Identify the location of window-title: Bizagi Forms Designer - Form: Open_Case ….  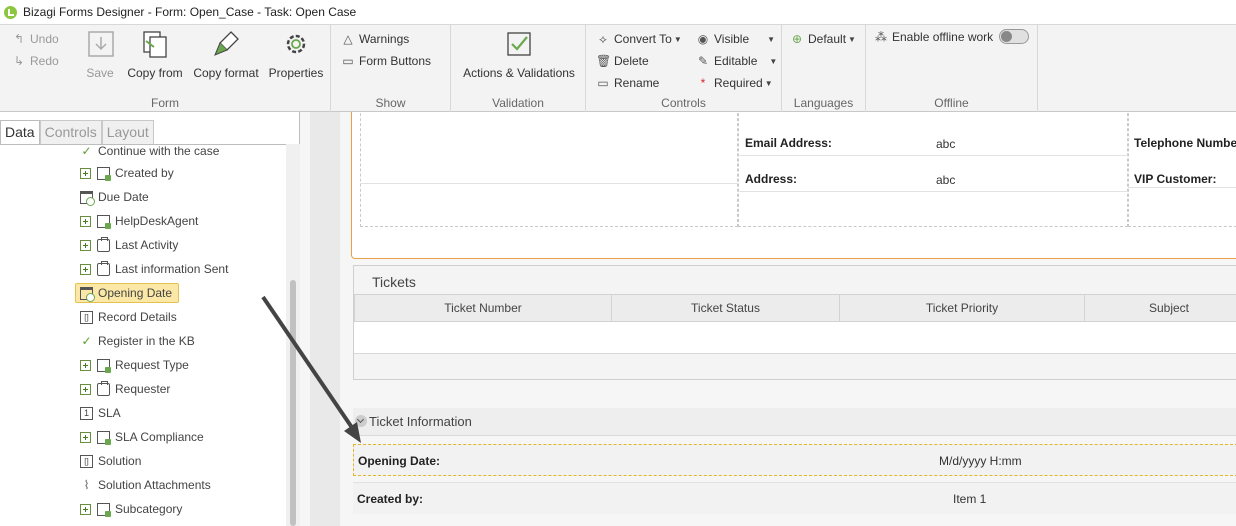
(190, 12).